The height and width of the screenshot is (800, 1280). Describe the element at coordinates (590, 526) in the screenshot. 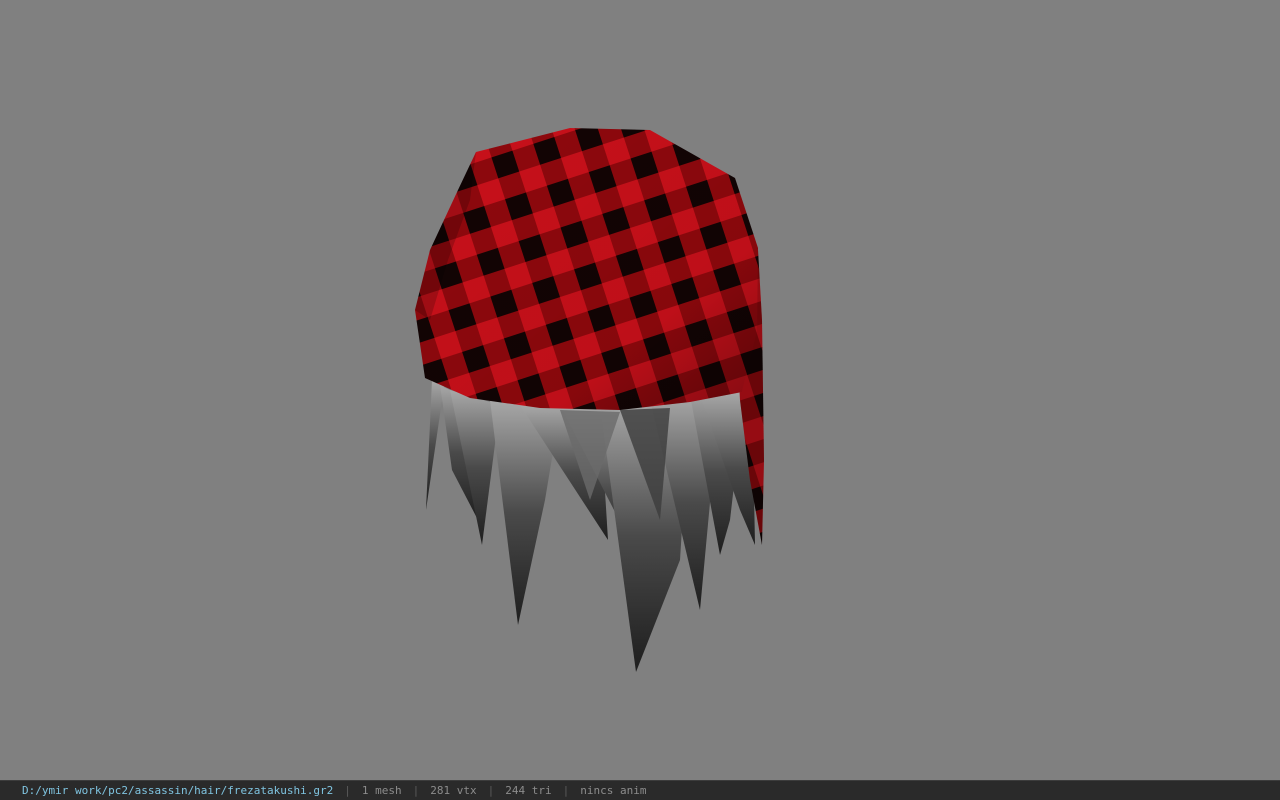

I see `hair-mesh` at that location.